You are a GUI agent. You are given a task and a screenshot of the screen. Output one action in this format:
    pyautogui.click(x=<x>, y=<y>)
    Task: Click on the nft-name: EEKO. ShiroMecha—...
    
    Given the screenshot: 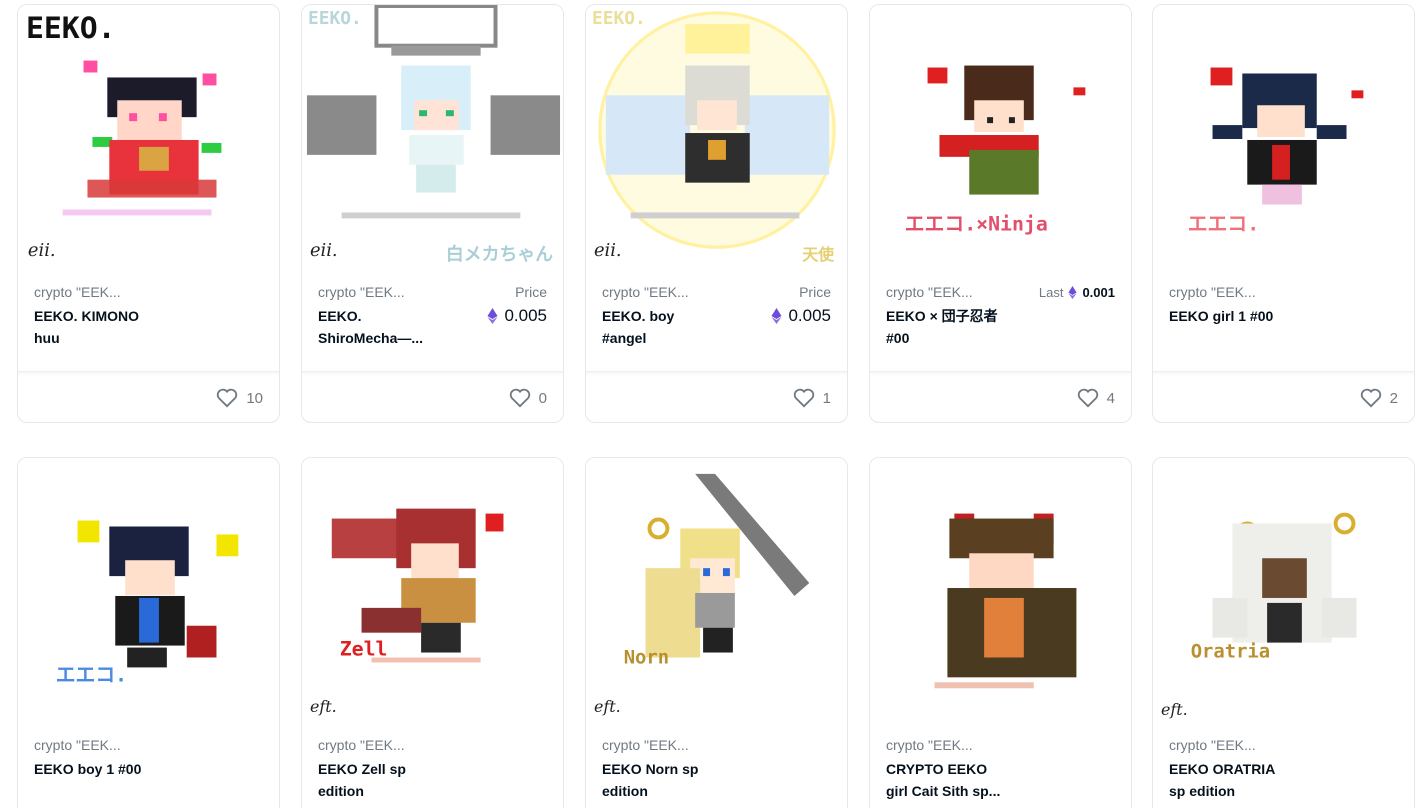 What is the action you would take?
    pyautogui.click(x=383, y=327)
    